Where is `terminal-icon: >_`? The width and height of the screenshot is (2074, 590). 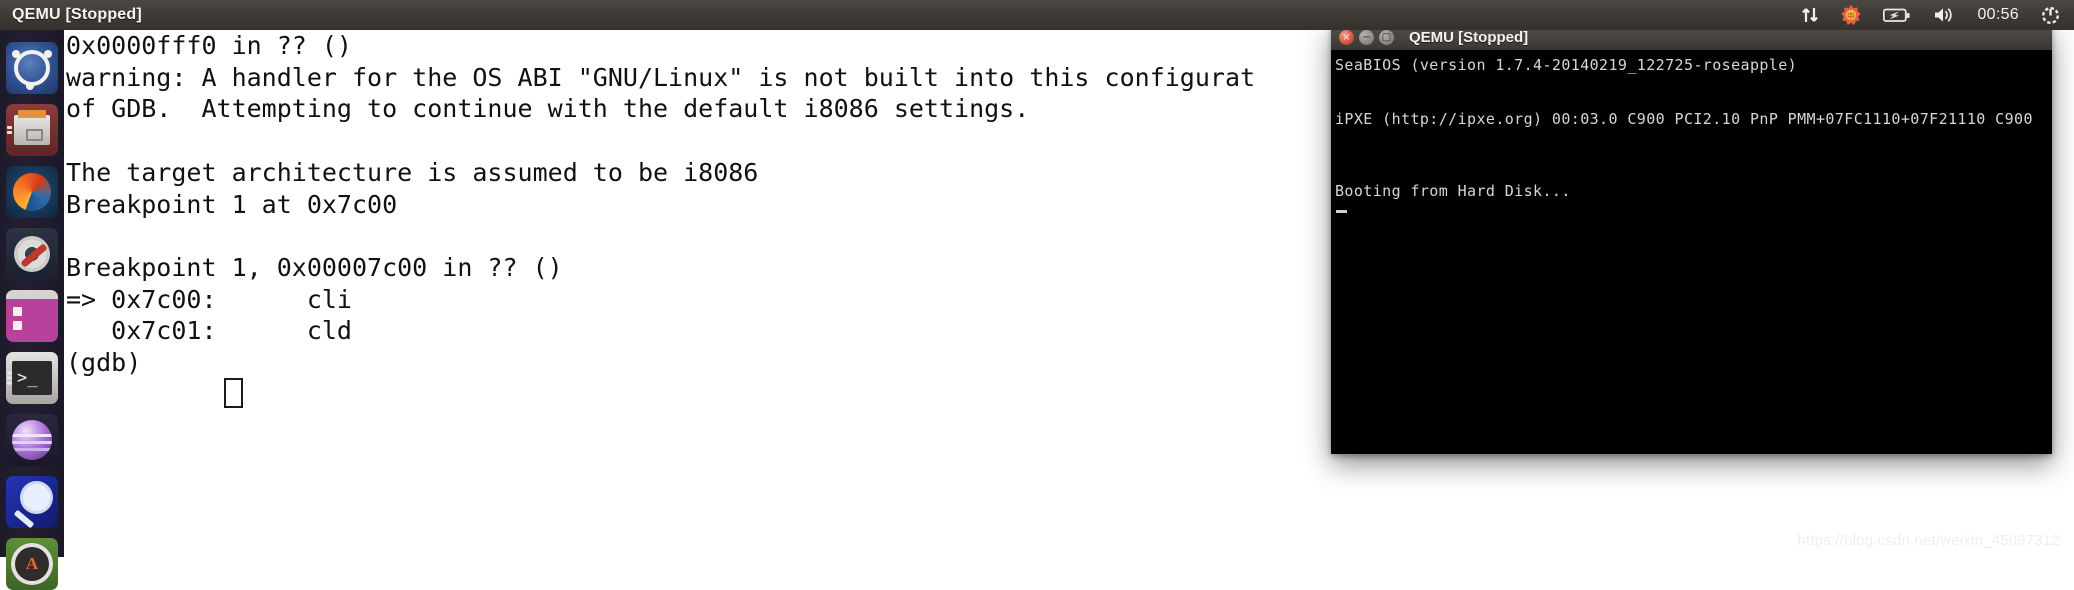
terminal-icon: >_ is located at coordinates (32, 378).